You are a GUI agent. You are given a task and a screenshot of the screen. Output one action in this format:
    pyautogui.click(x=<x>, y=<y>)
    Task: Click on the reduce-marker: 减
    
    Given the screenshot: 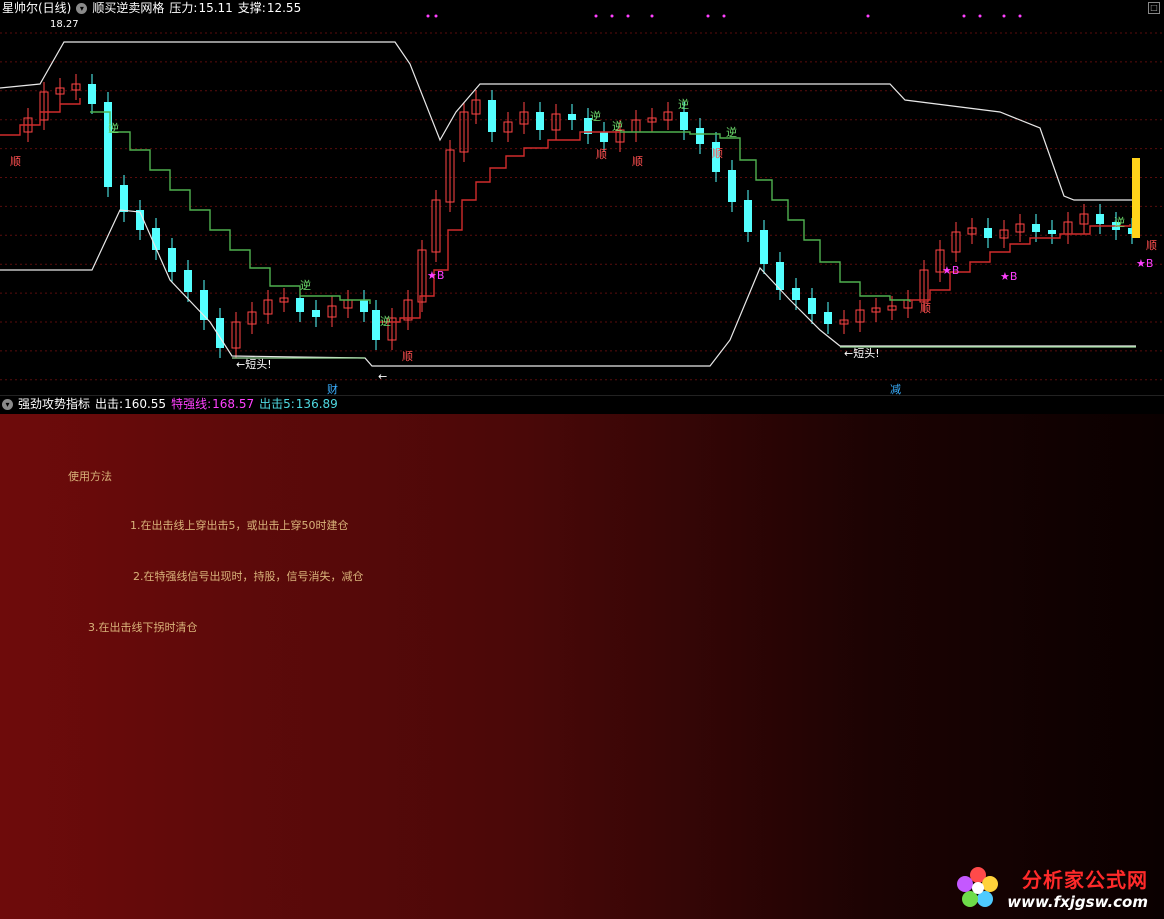 What is the action you would take?
    pyautogui.click(x=895, y=389)
    